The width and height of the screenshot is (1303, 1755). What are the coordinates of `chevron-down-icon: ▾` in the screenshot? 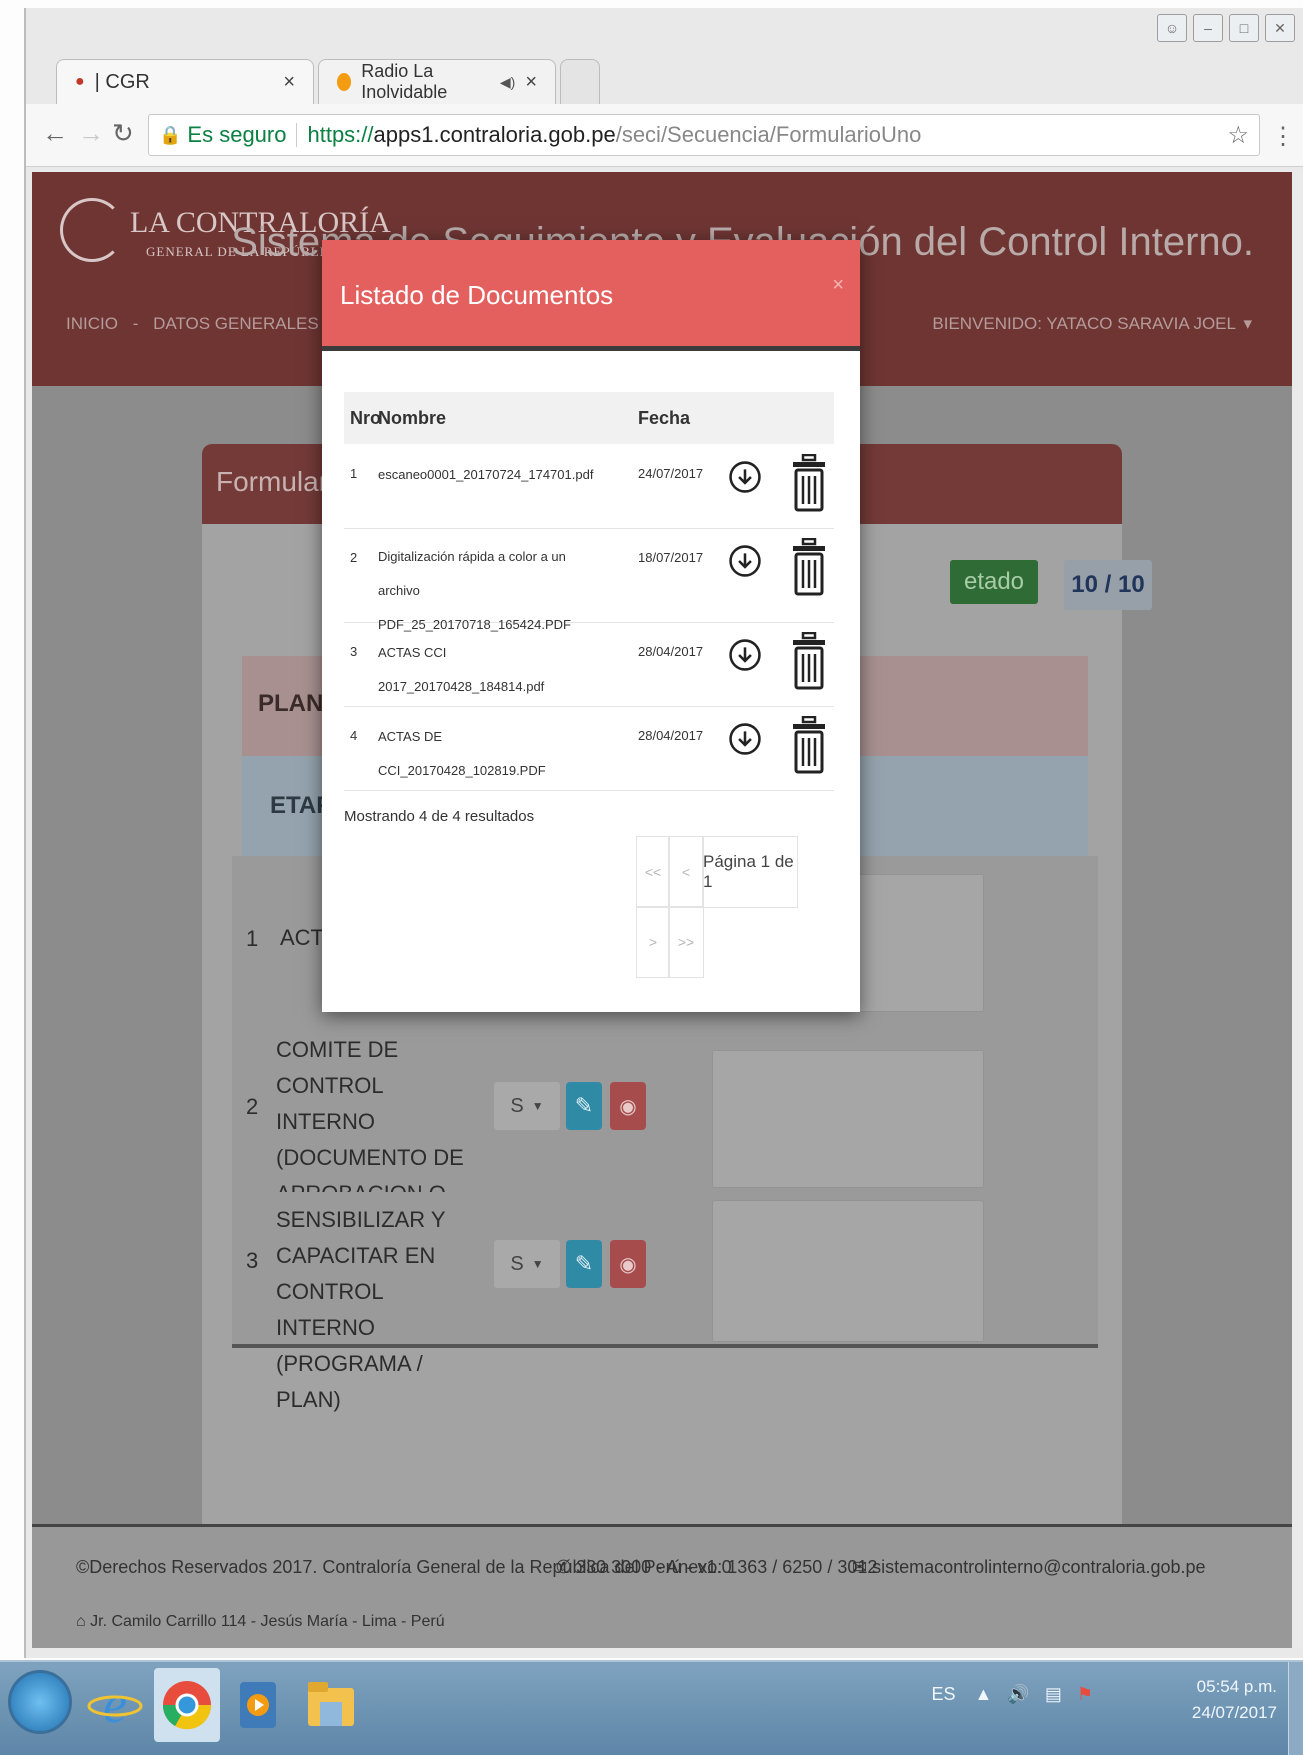 It's located at (1246, 323).